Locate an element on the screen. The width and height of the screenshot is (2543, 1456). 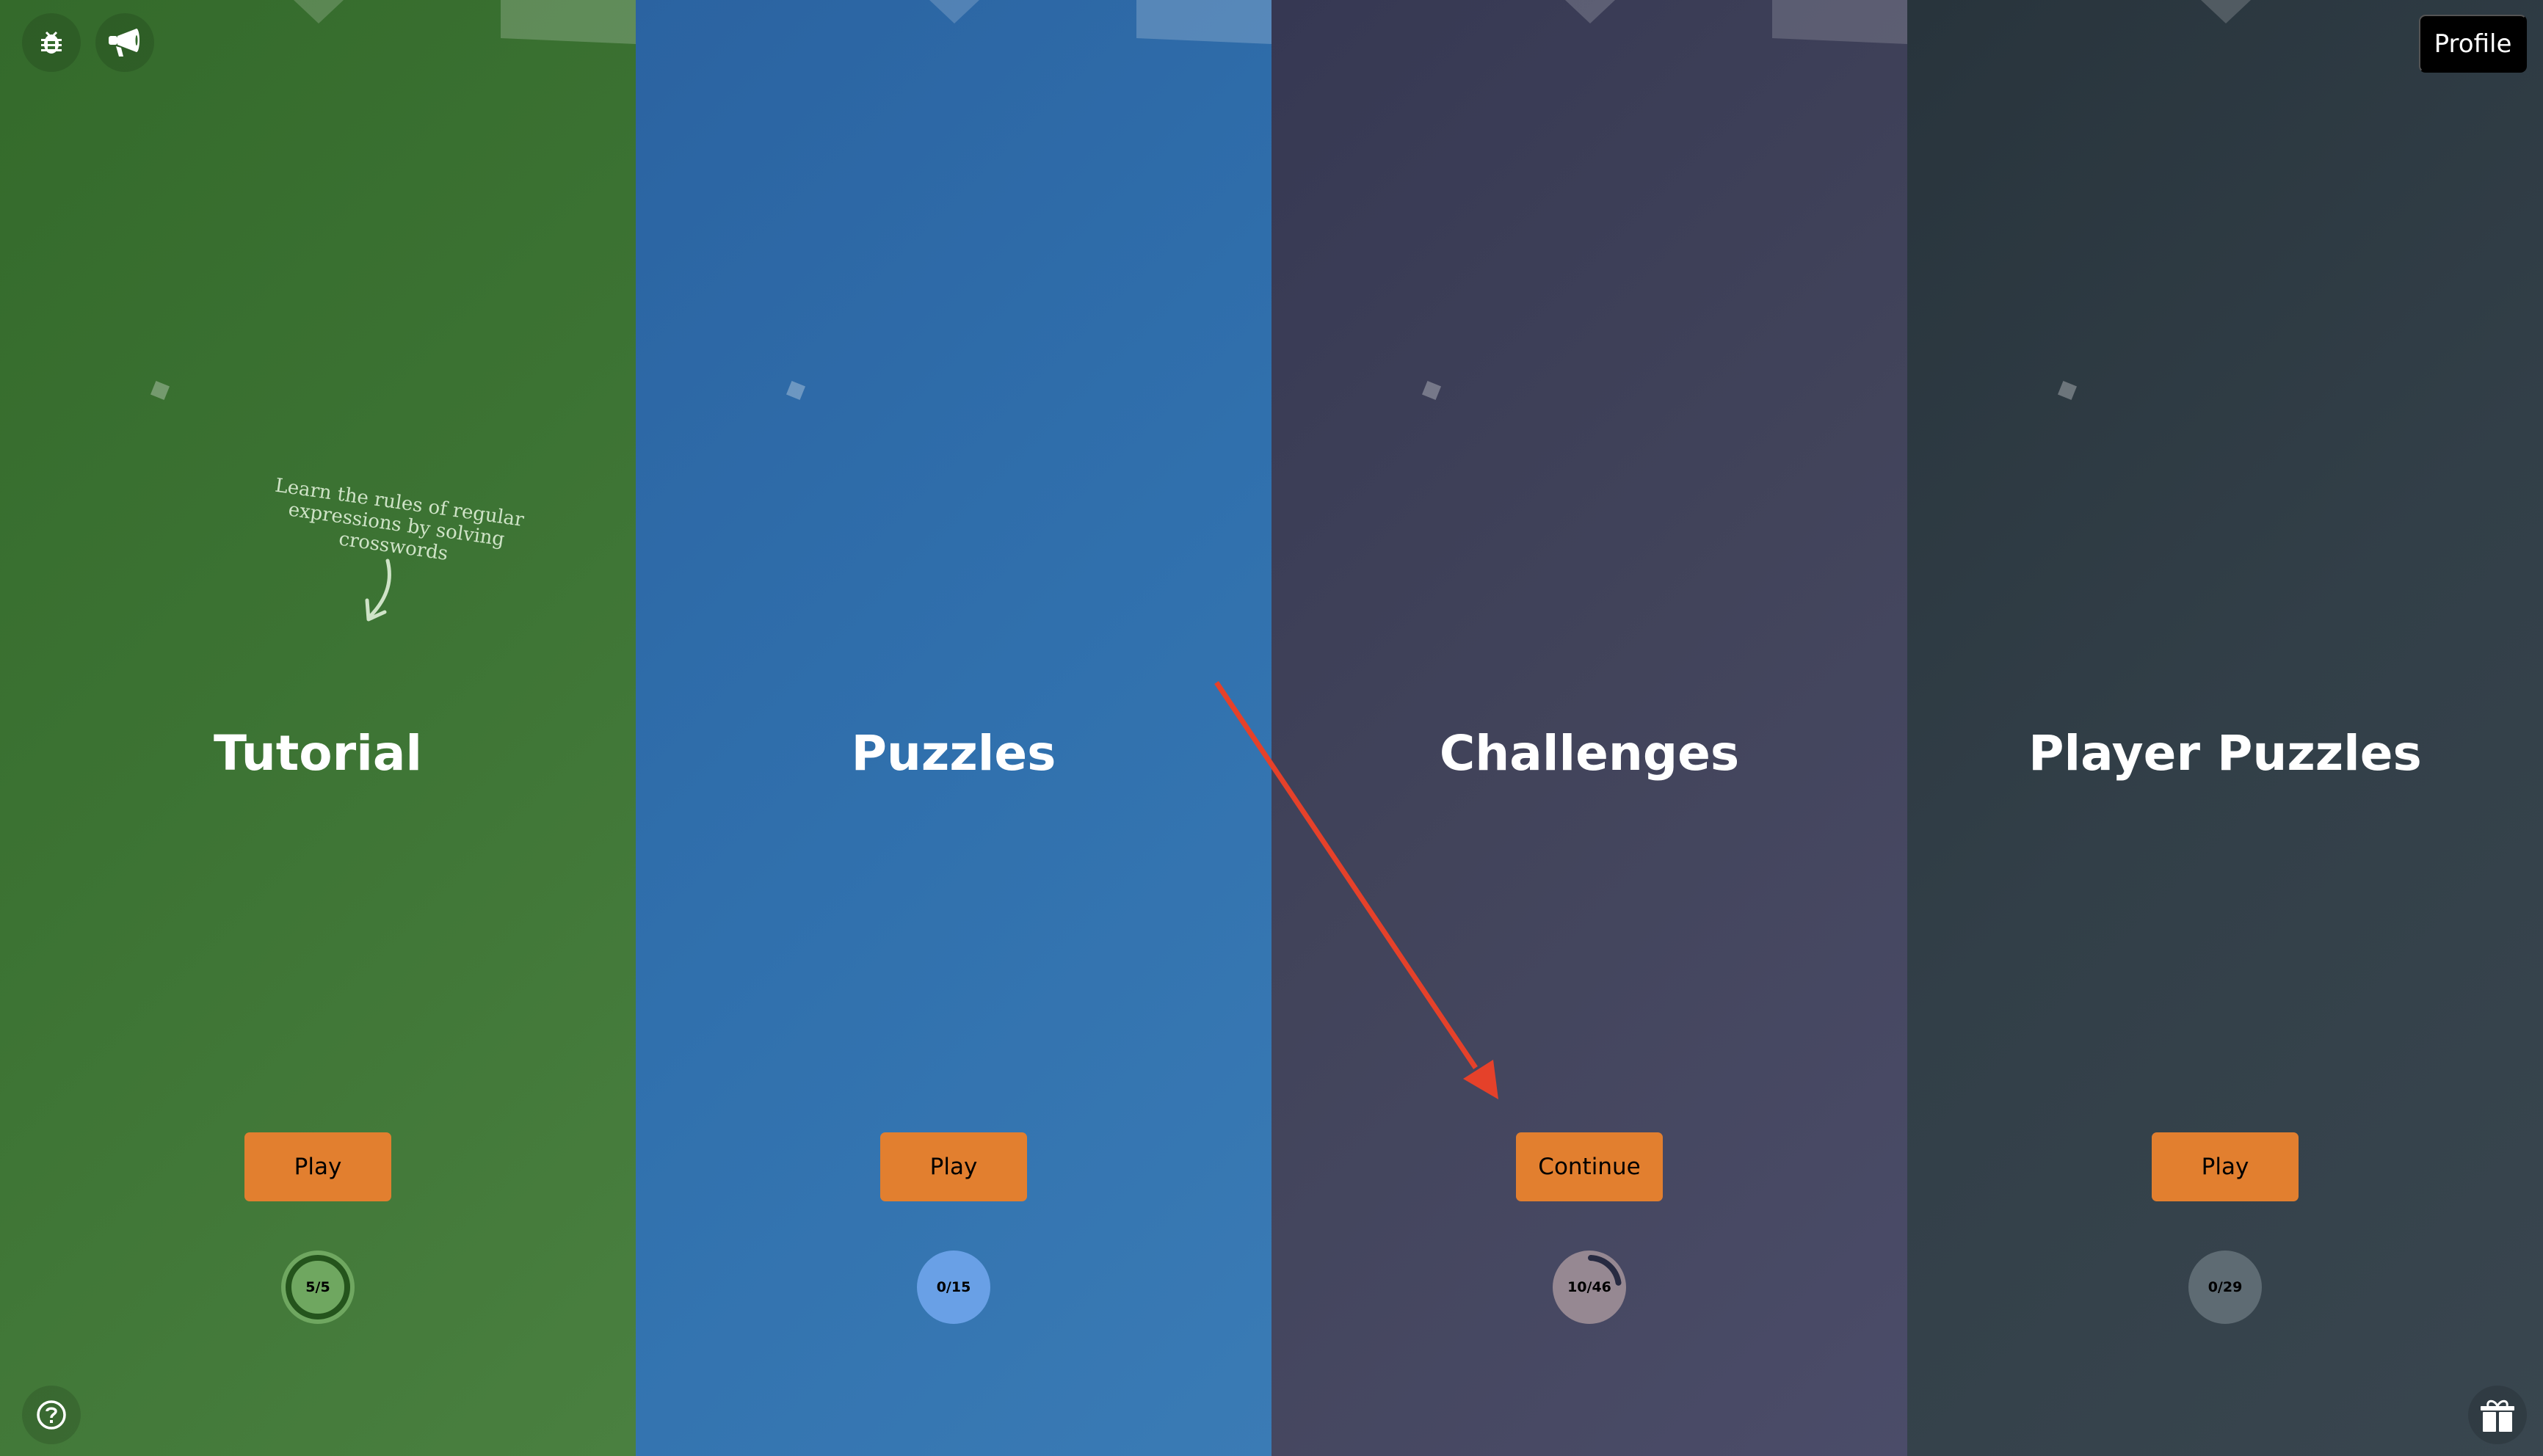
tutorial-play-button: Play is located at coordinates (317, 1166).